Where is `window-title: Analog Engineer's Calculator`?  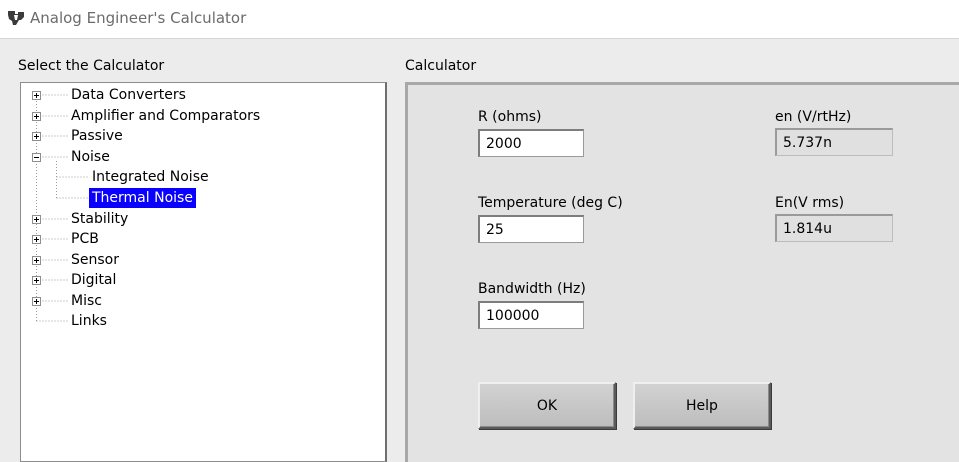 window-title: Analog Engineer's Calculator is located at coordinates (138, 18).